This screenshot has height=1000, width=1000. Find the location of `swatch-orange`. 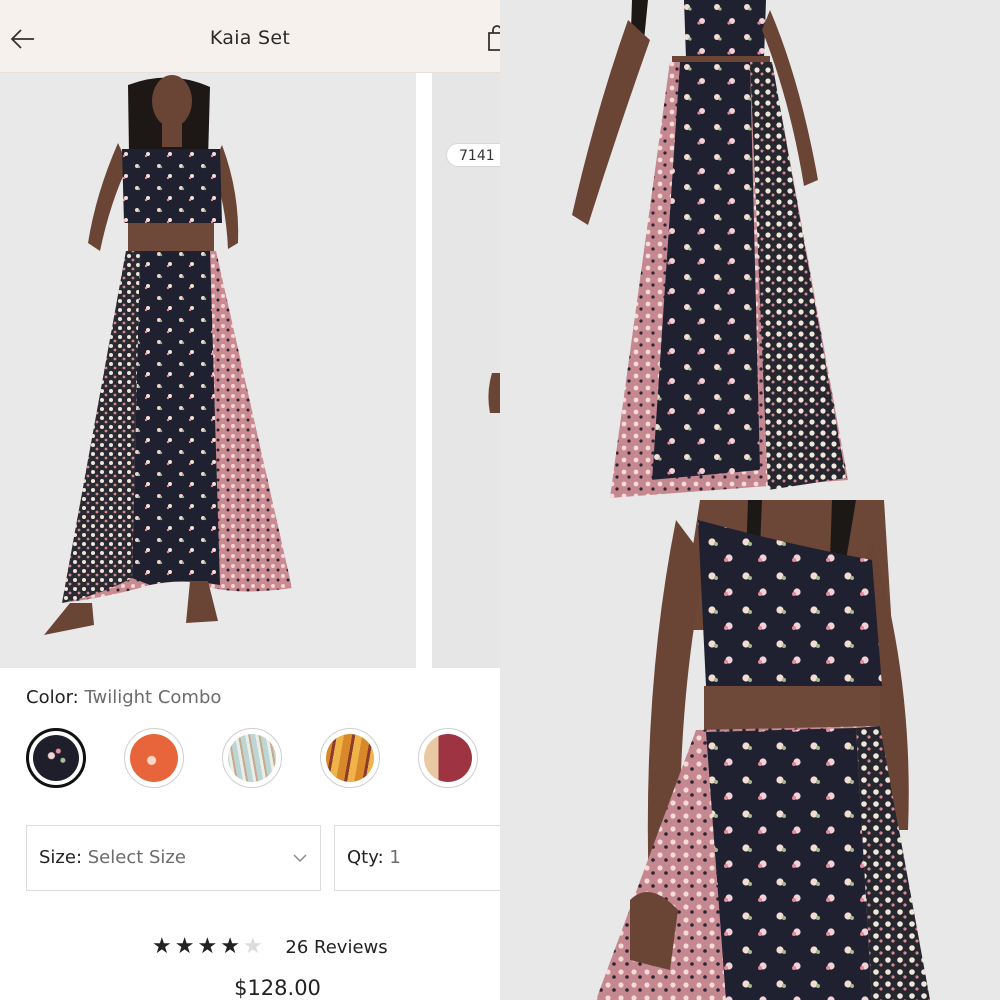

swatch-orange is located at coordinates (154, 758).